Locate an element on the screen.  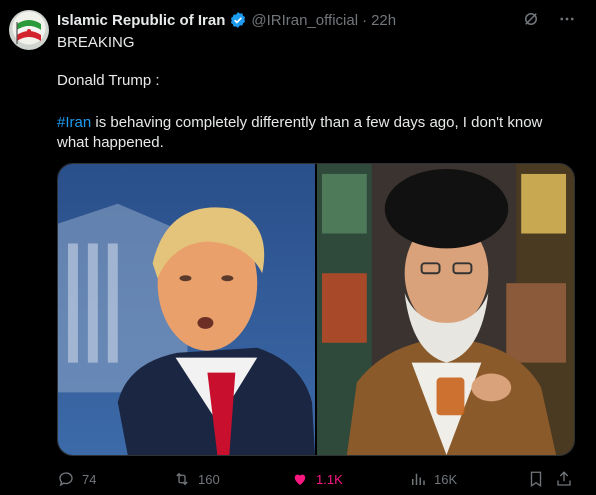
hashtag-link: #Iran is located at coordinates (74, 122).